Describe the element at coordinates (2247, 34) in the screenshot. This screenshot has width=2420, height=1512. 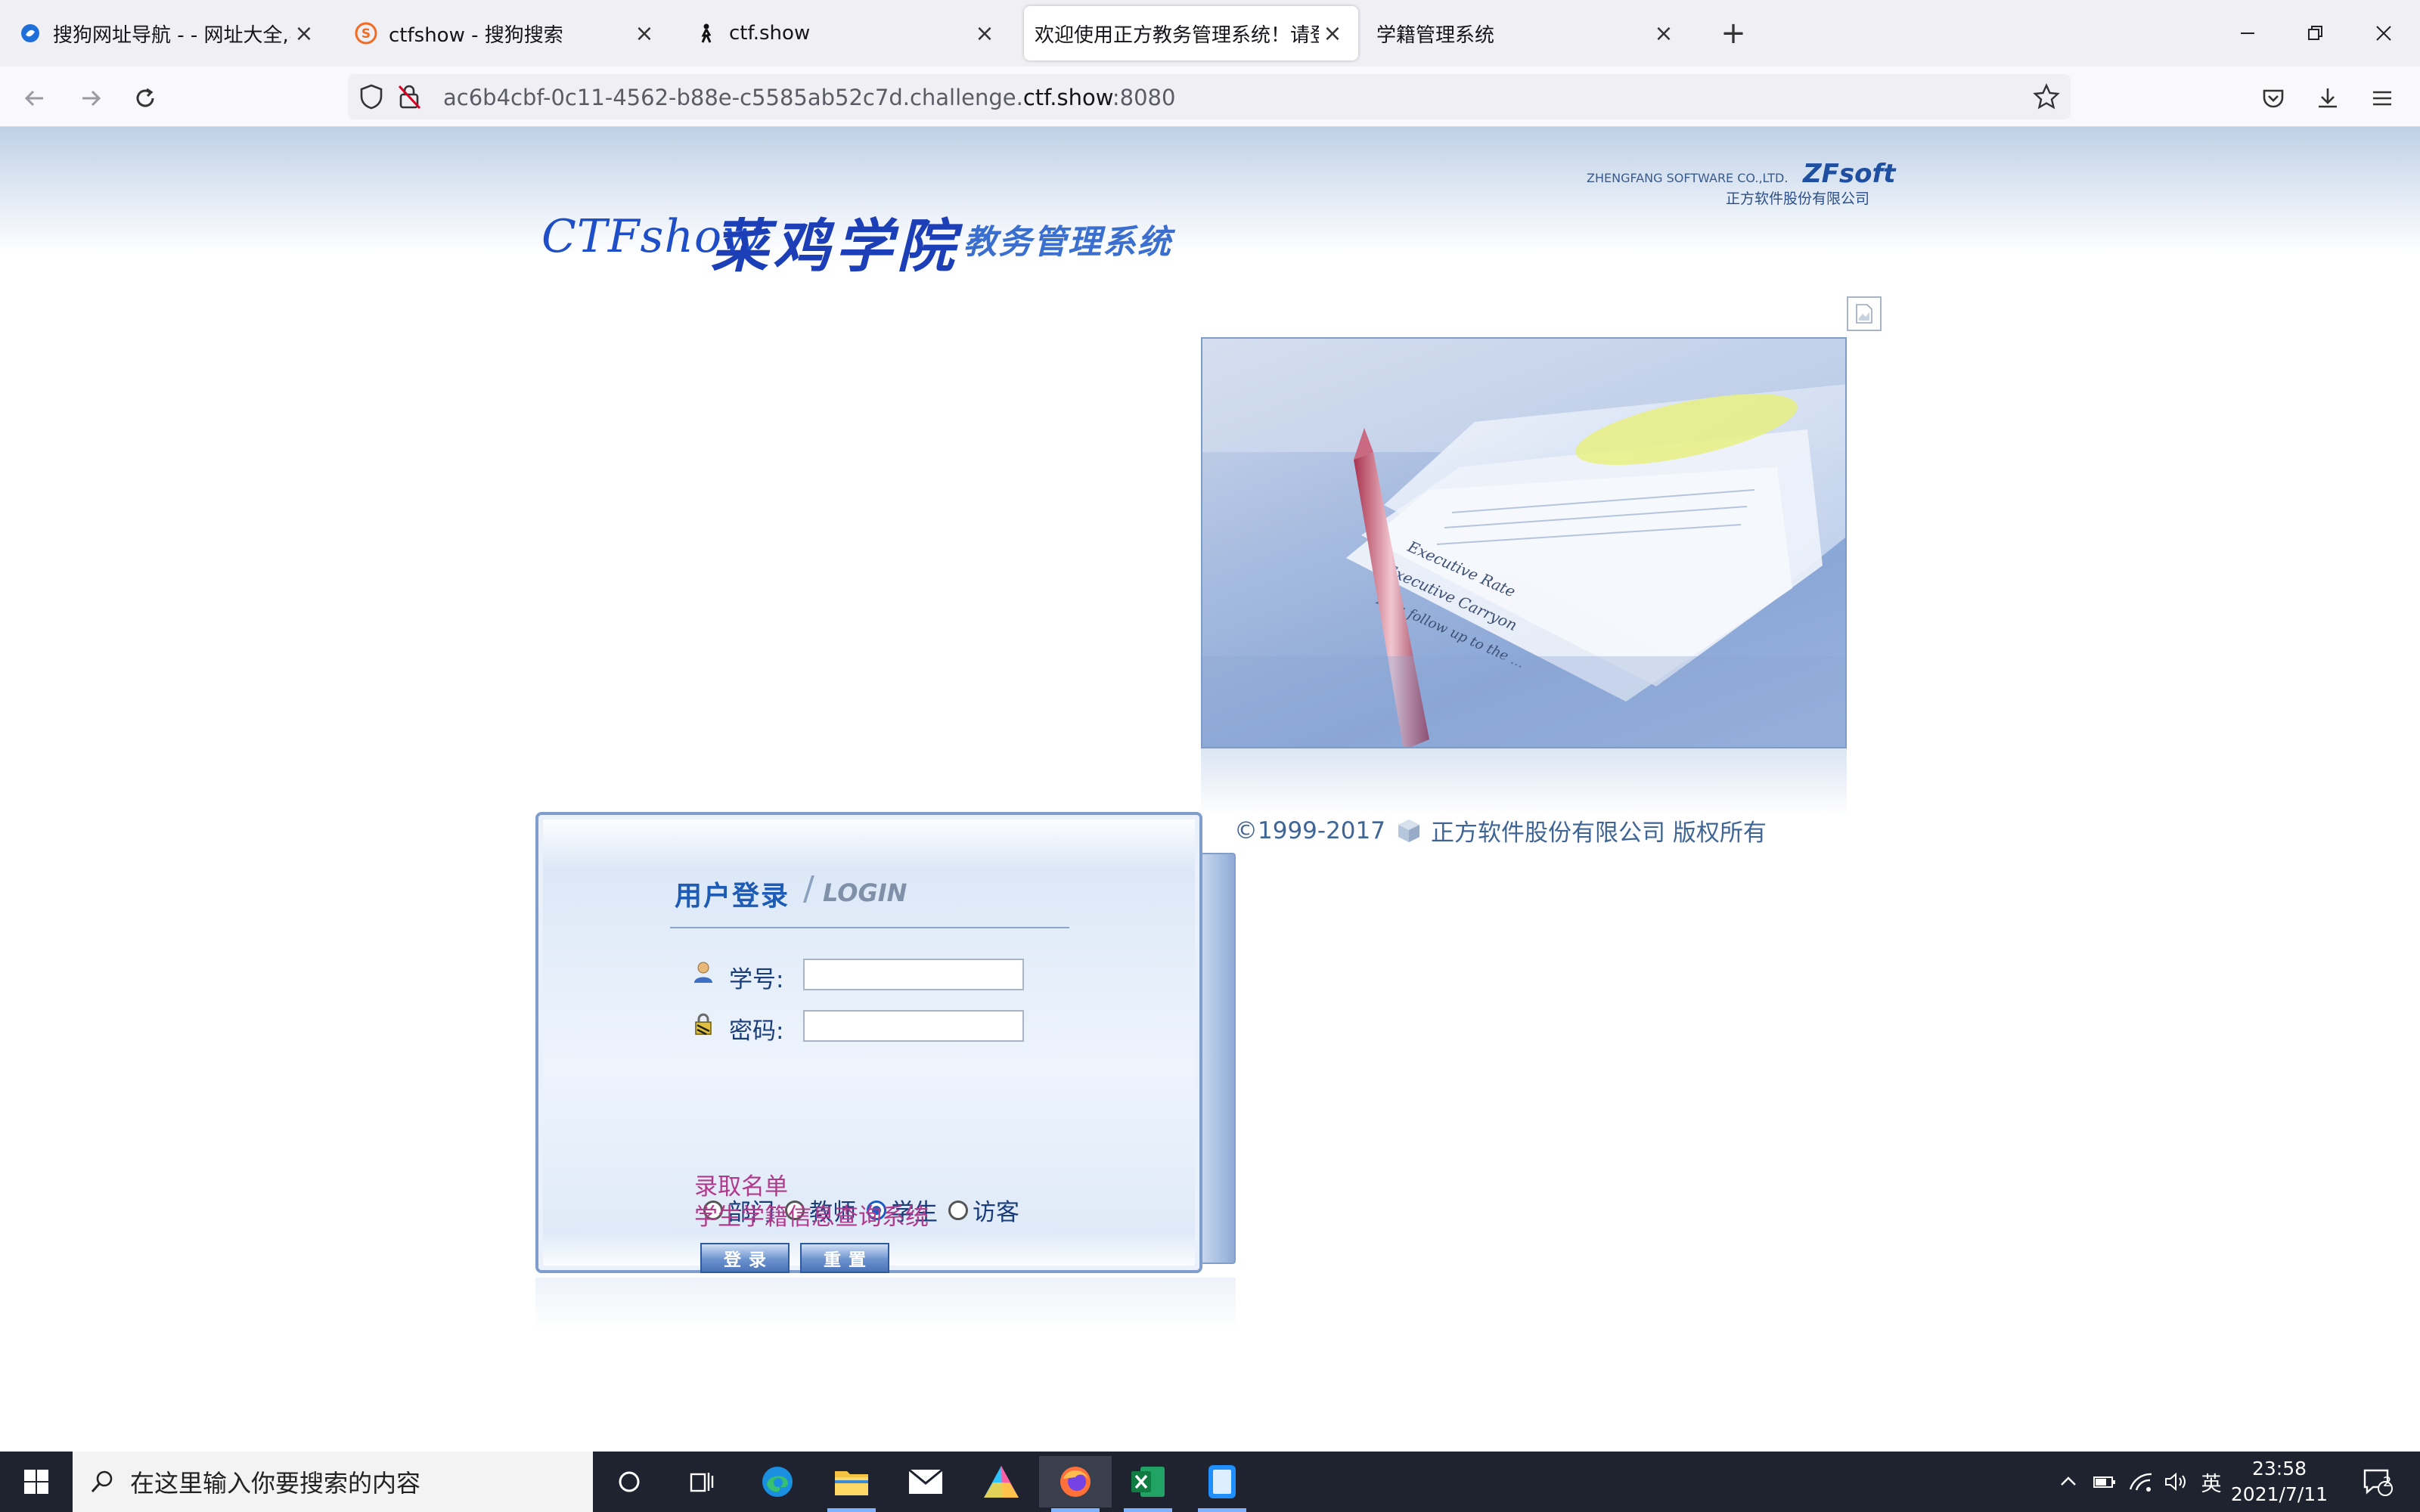
I see `minimize-icon` at that location.